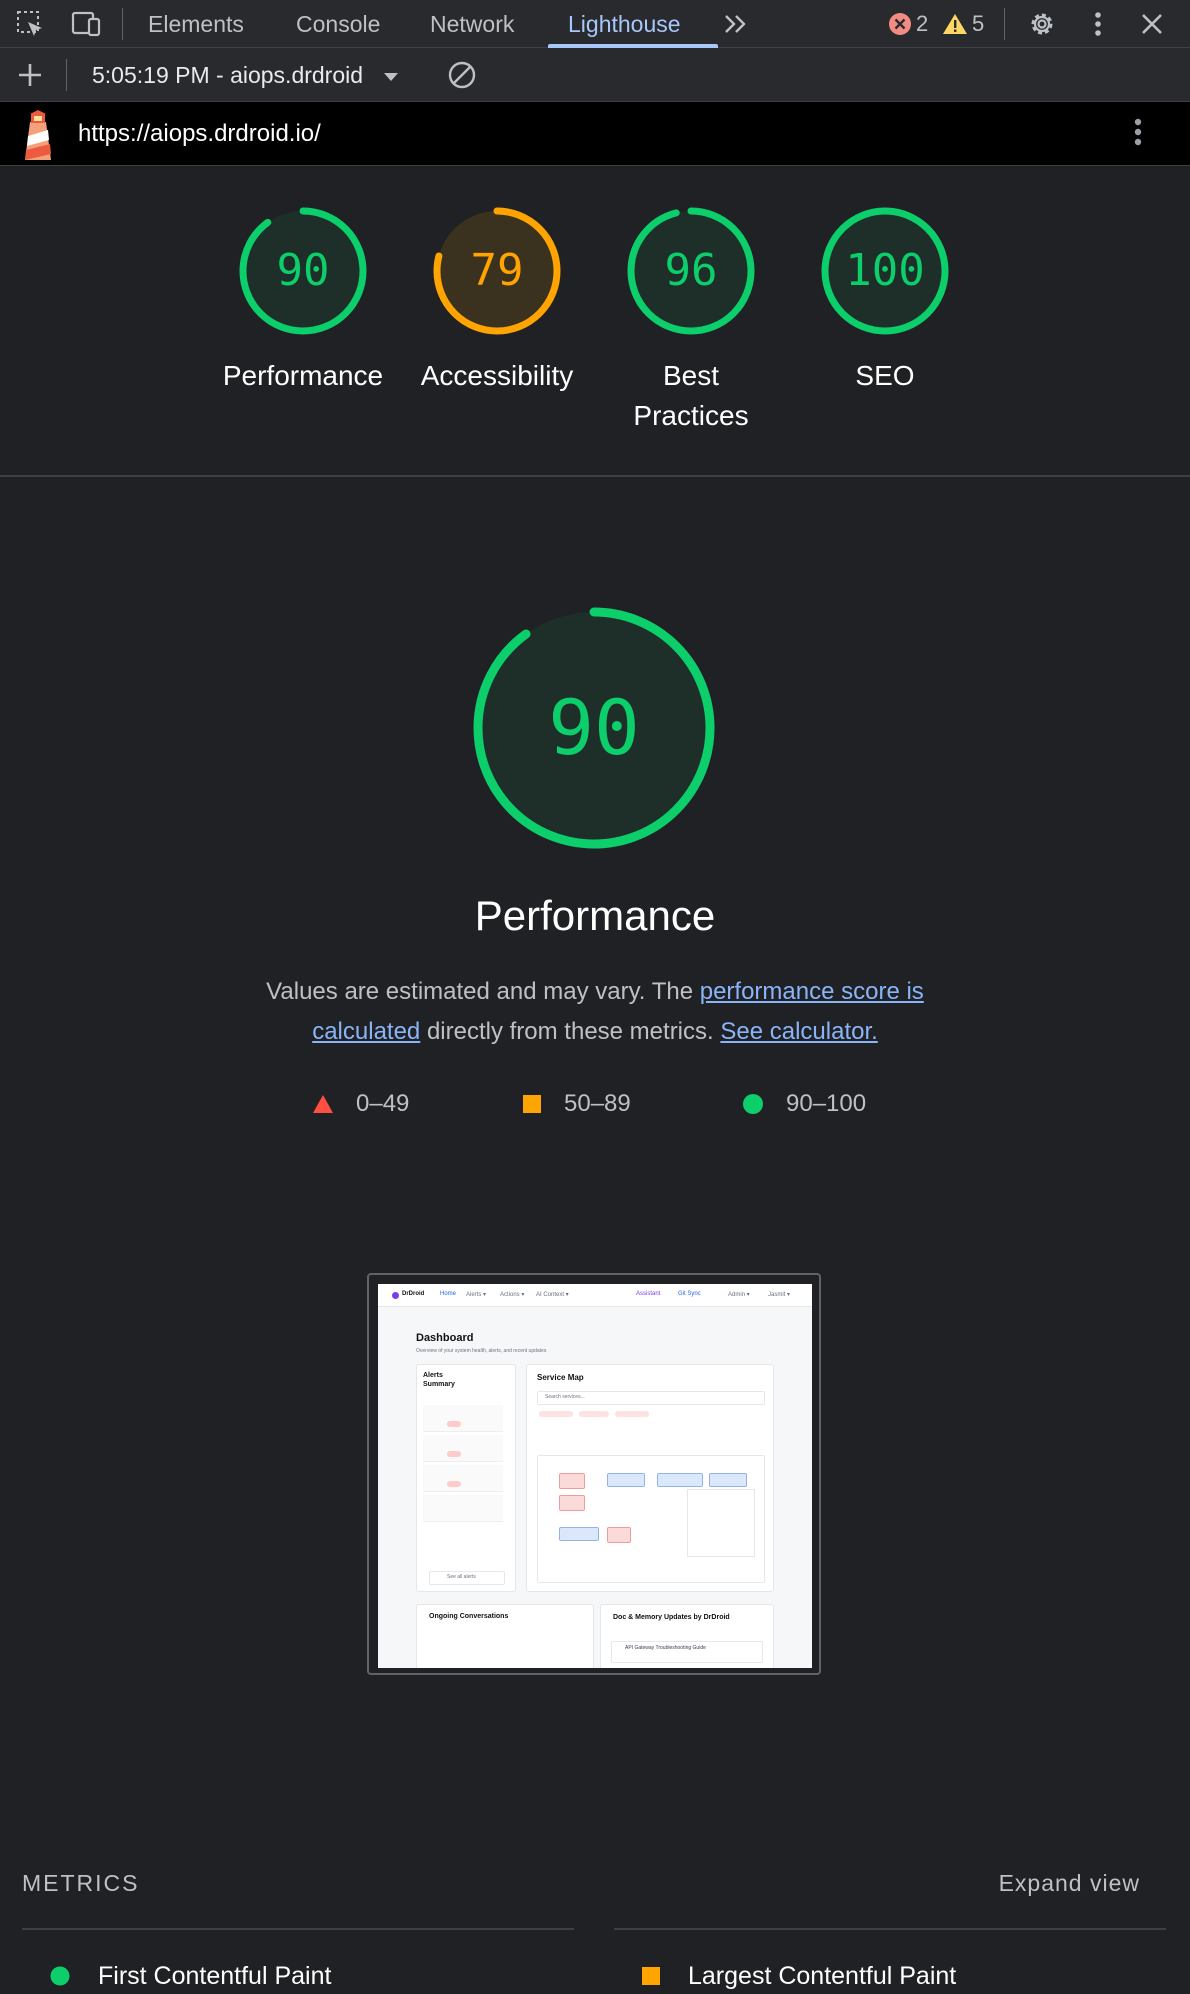  I want to click on screenshot-service-map-title: Service Map, so click(560, 1377).